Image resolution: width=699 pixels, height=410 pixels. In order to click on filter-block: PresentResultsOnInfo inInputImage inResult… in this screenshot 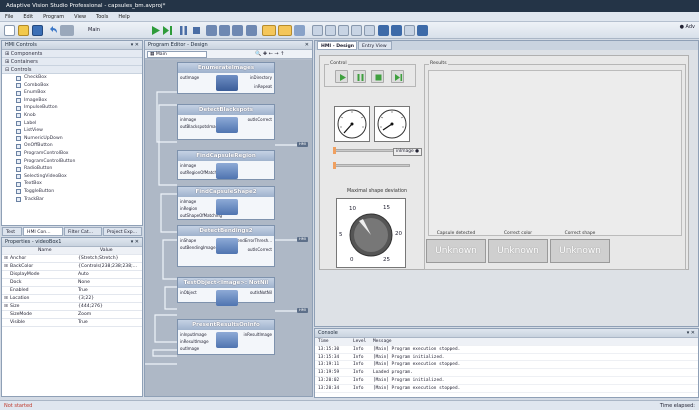, I will do `click(226, 337)`.